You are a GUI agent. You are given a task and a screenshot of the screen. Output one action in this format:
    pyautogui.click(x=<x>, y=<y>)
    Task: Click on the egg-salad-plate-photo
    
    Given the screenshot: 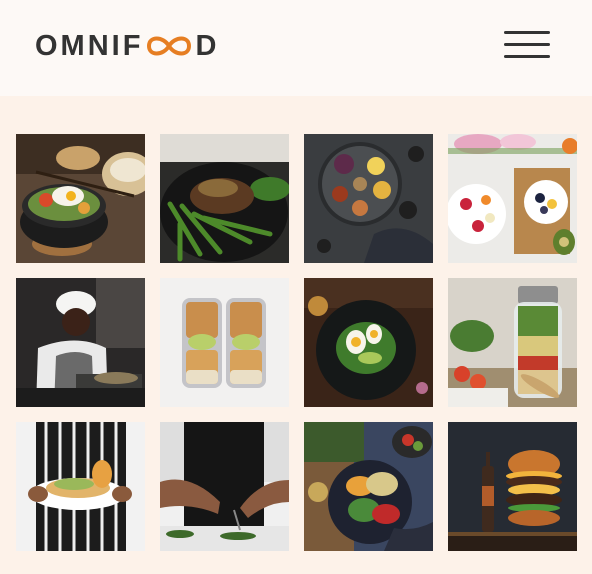 What is the action you would take?
    pyautogui.click(x=368, y=342)
    